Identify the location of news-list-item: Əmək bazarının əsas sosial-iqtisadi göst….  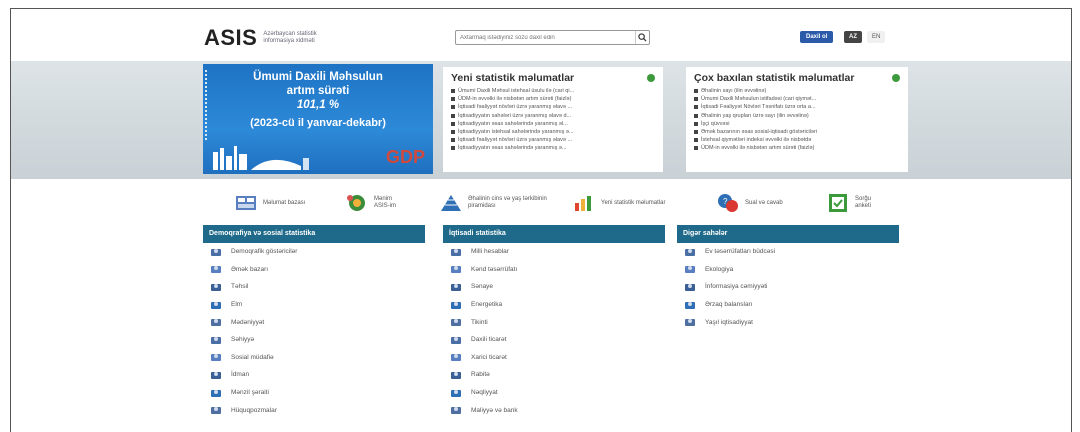
(797, 132).